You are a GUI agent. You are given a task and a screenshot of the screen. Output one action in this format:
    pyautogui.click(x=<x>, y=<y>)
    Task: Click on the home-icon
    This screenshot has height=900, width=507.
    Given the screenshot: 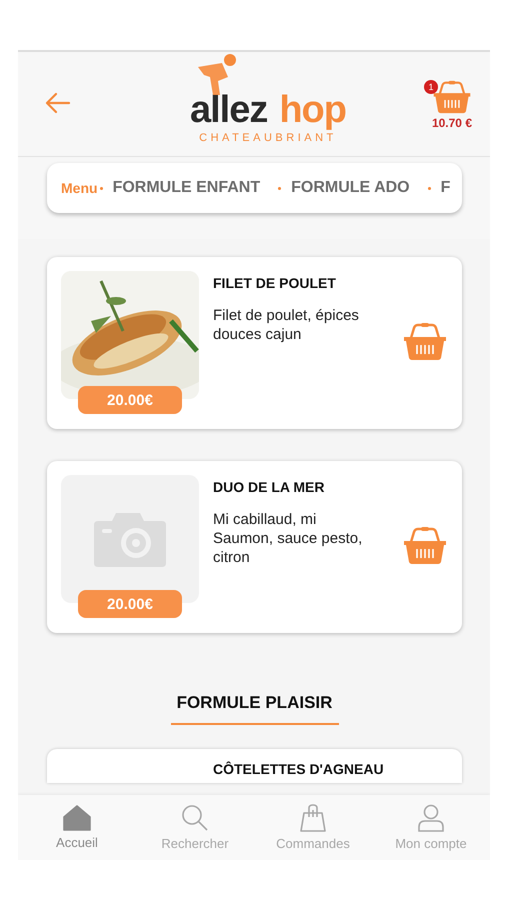 What is the action you would take?
    pyautogui.click(x=77, y=818)
    